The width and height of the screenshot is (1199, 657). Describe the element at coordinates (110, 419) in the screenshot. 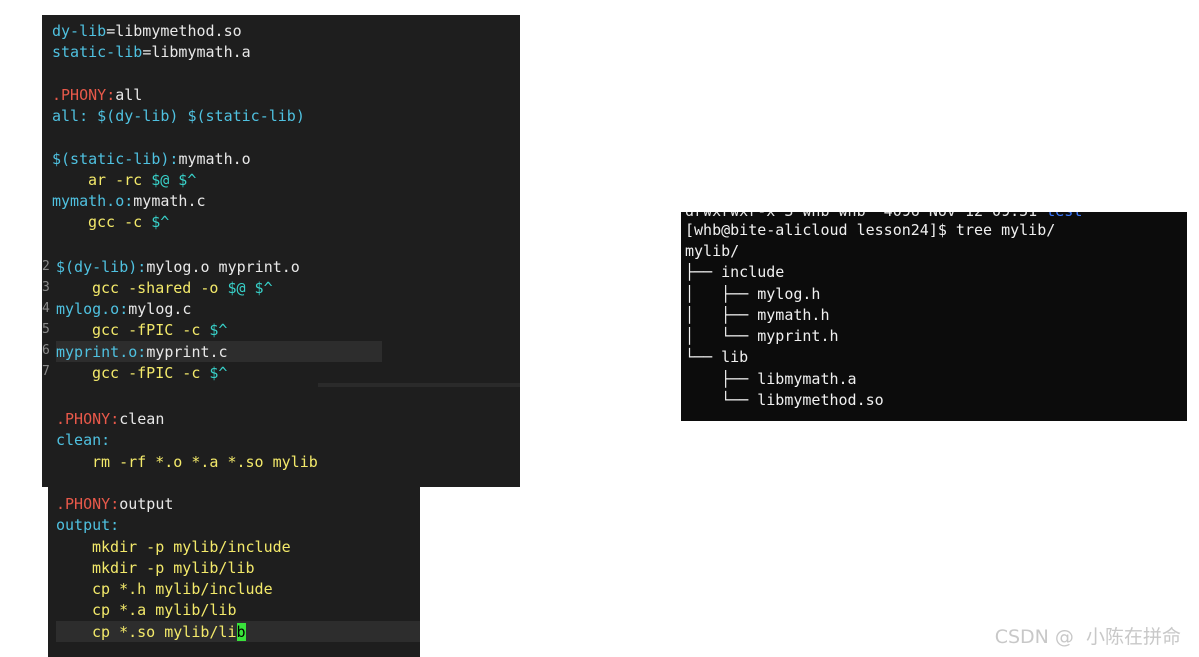

I see `code-line-phony-clean: .PHONY:clean` at that location.